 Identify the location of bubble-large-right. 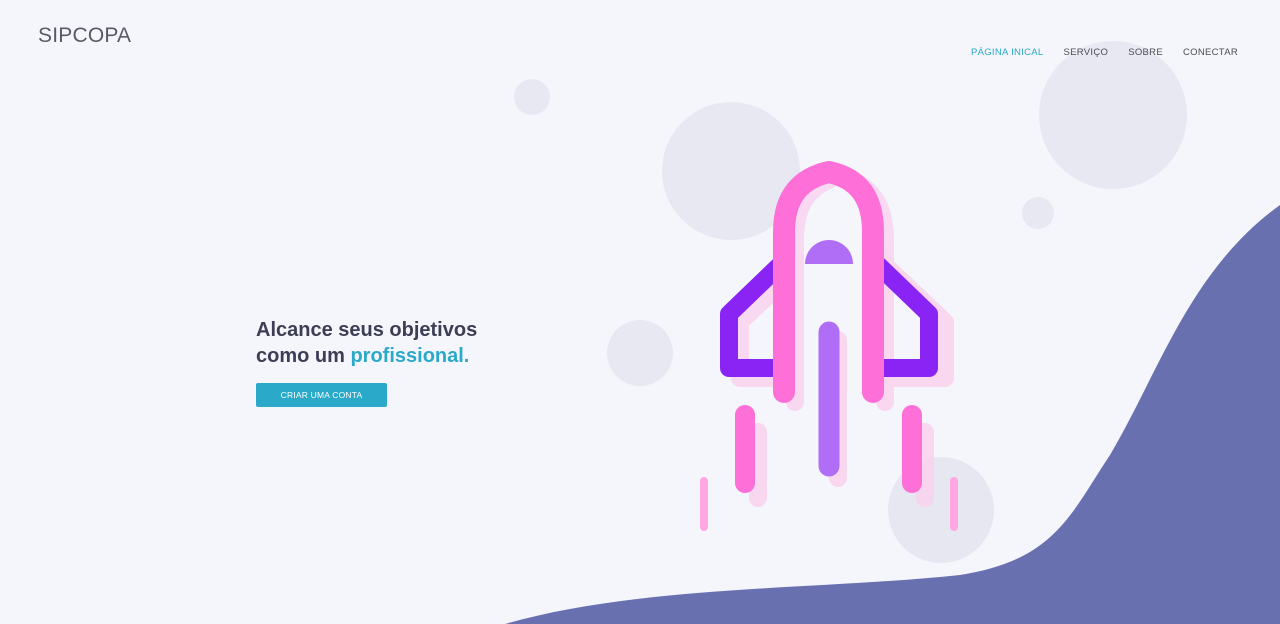
(1113, 115).